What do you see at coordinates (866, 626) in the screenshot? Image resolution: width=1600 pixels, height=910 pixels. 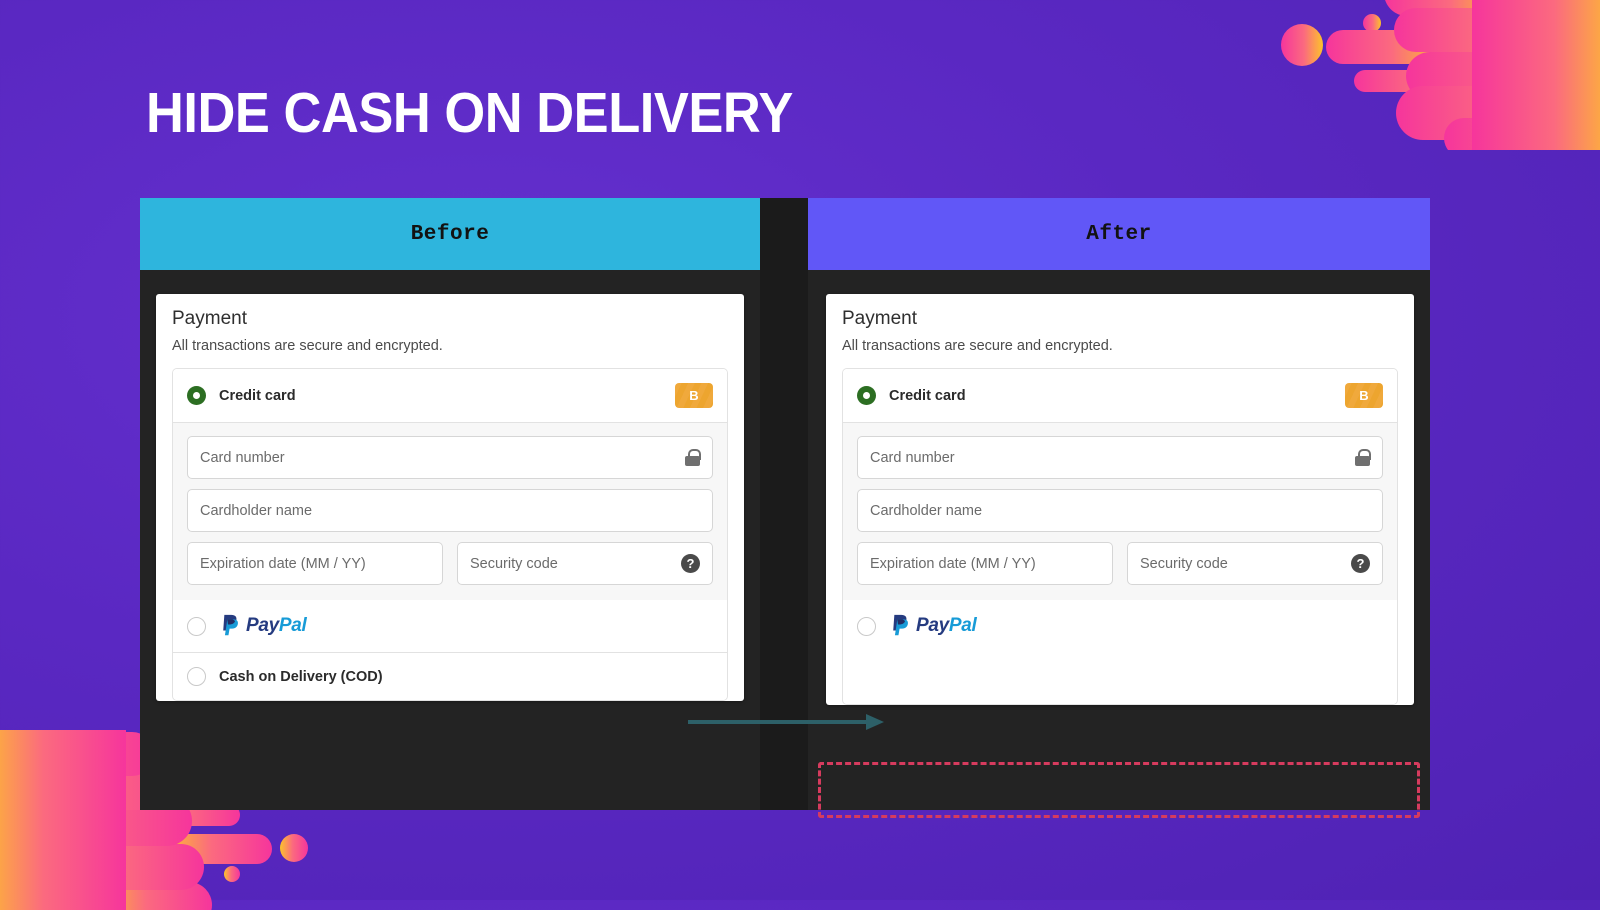 I see `radio-paypal-after` at bounding box center [866, 626].